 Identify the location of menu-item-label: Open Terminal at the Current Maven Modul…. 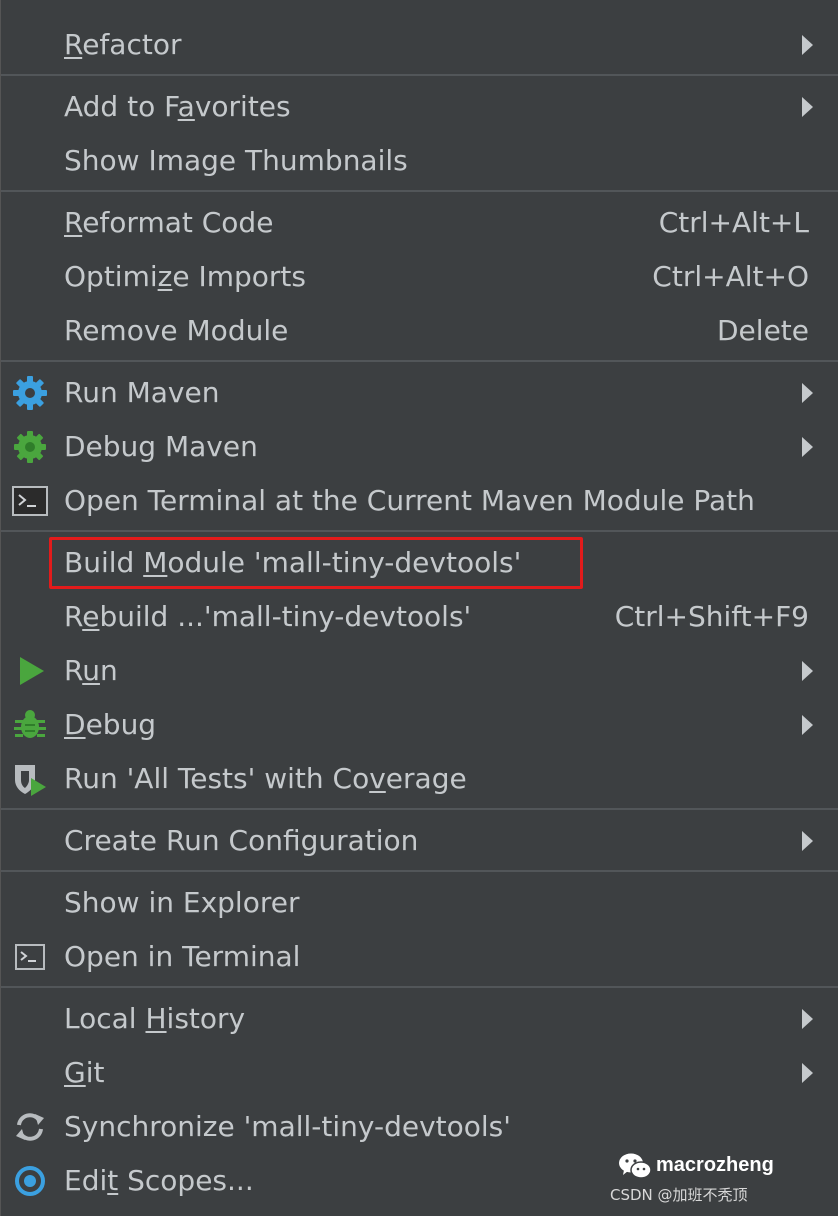
(409, 500).